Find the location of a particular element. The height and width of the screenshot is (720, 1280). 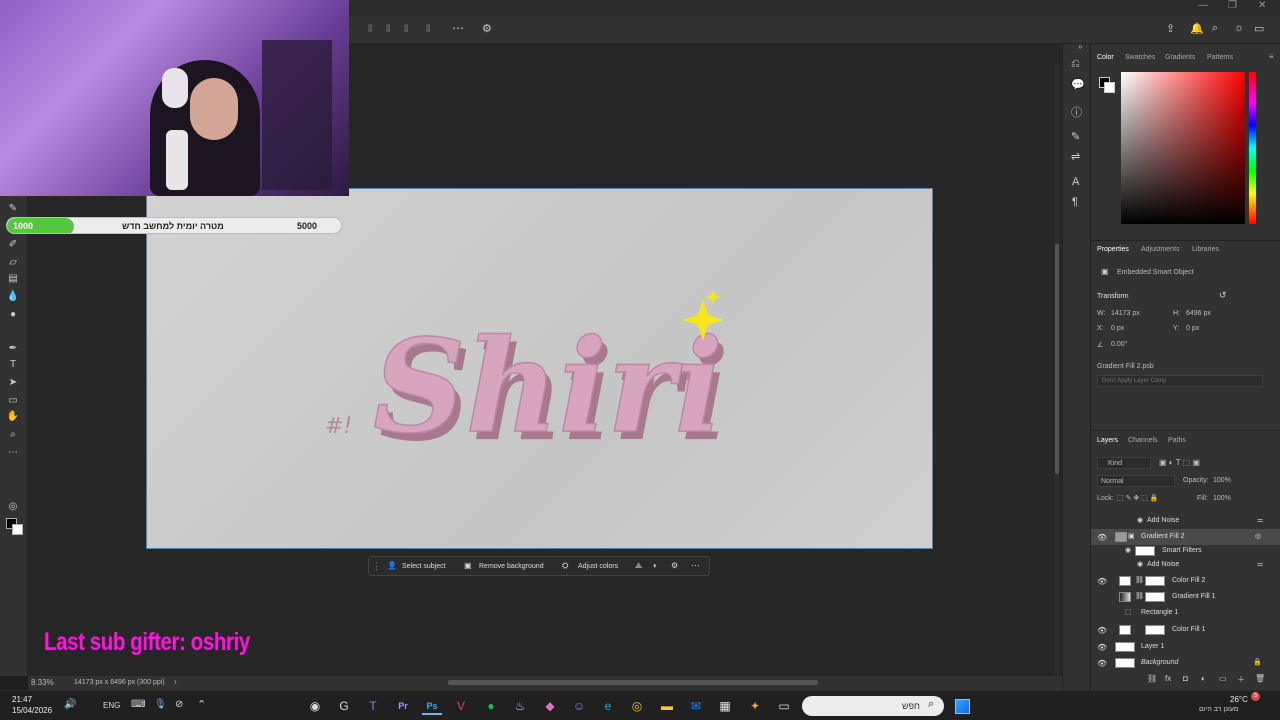

adjustment-layer-icon: ⚙ is located at coordinates (674, 565).